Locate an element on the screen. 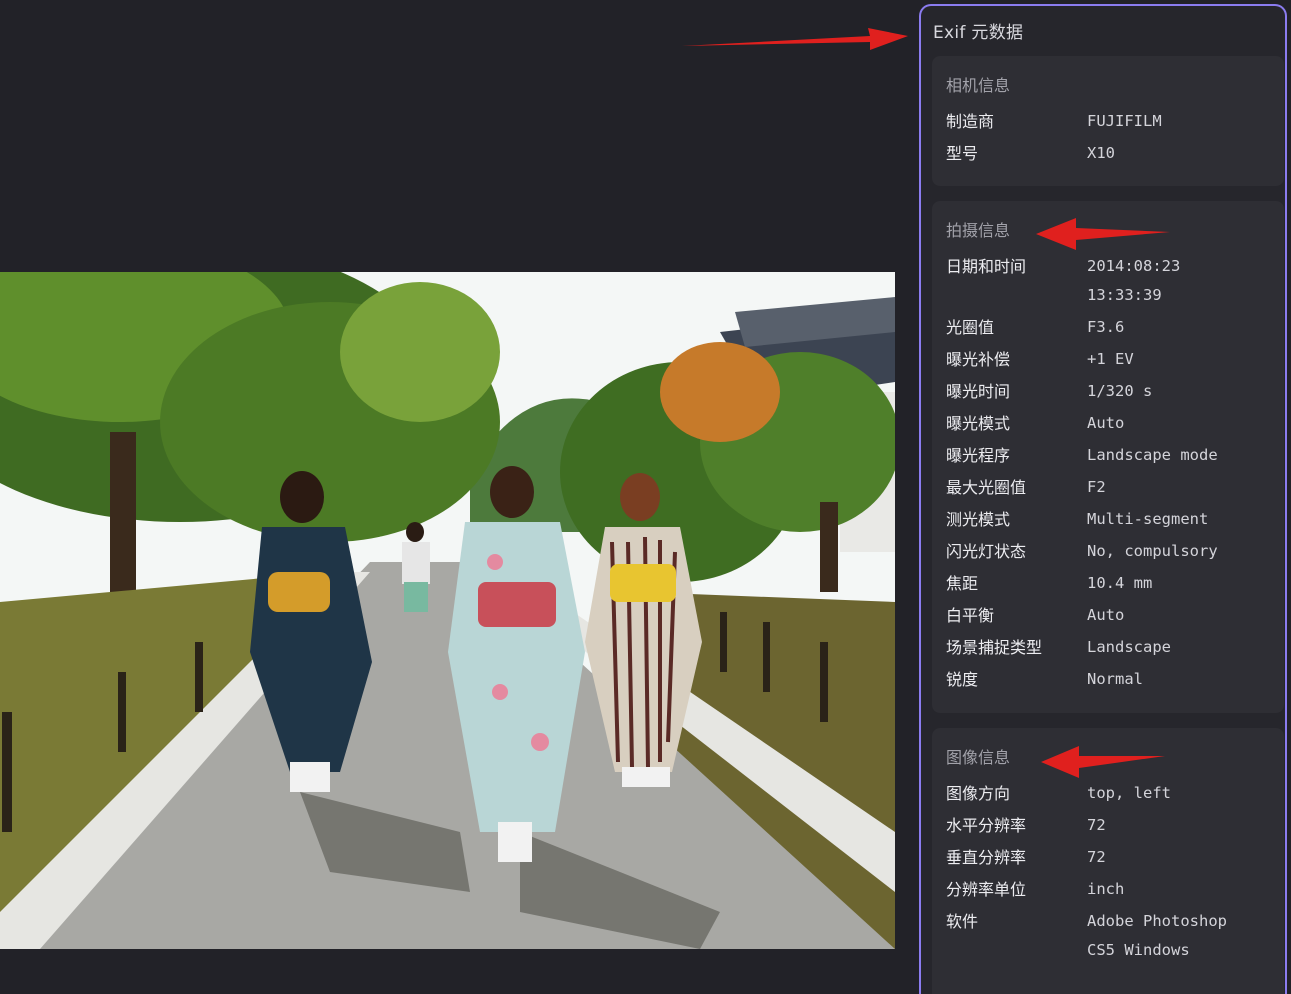  exif-value: inch is located at coordinates (1106, 889).